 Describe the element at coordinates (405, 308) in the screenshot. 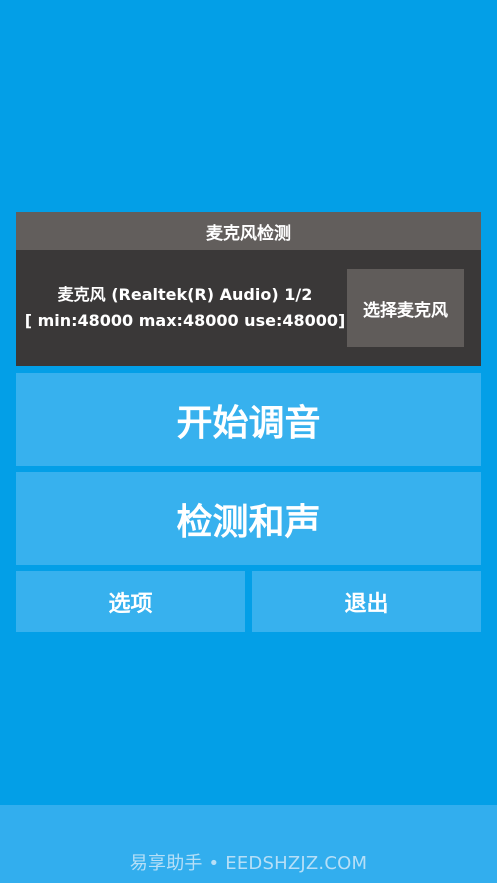

I see `select-microphone-button: 选择麦克风` at that location.